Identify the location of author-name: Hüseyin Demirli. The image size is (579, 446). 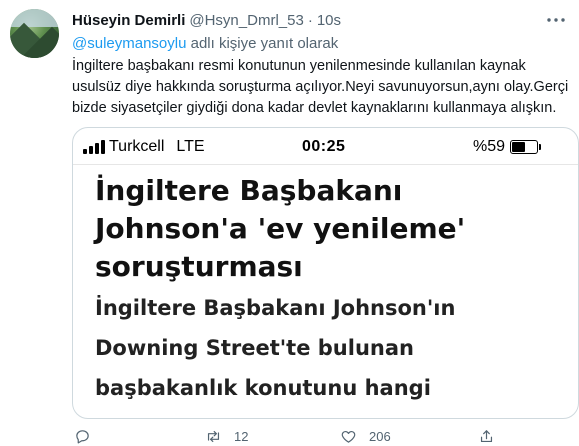
(128, 20).